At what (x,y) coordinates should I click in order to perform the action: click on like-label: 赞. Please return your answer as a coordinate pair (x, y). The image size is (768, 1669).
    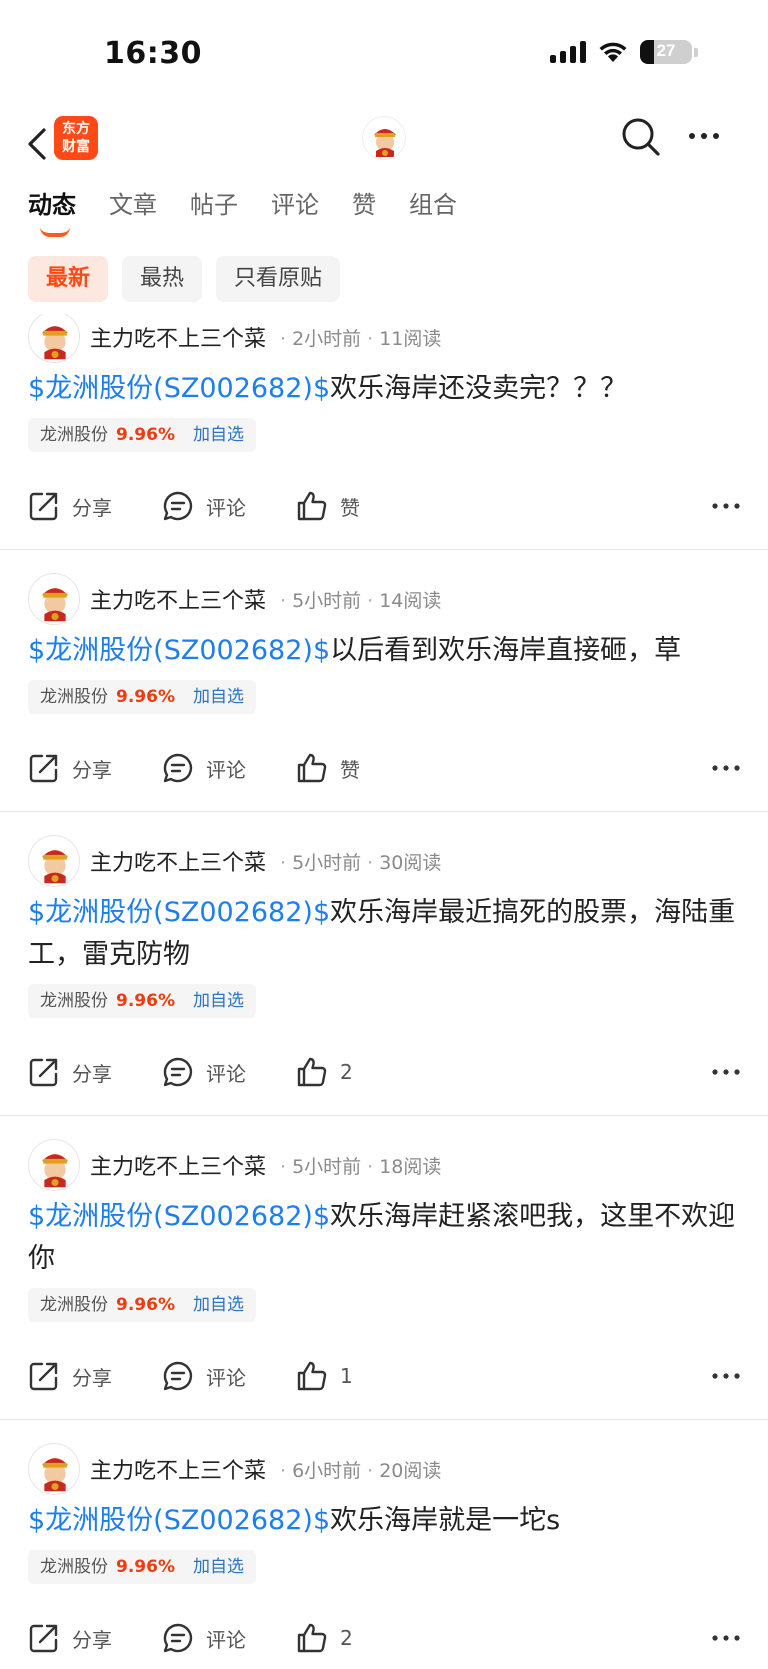
    Looking at the image, I should click on (350, 769).